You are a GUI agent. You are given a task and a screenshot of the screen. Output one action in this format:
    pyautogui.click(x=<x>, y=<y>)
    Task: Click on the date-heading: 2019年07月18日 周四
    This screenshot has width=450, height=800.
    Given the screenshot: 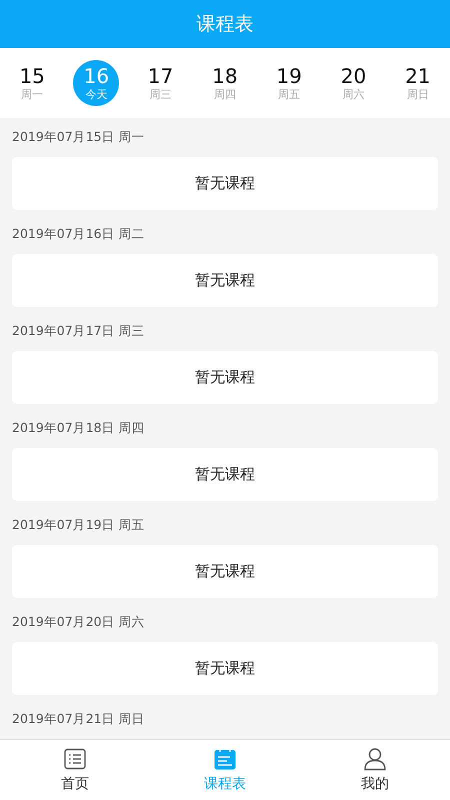 What is the action you would take?
    pyautogui.click(x=79, y=428)
    